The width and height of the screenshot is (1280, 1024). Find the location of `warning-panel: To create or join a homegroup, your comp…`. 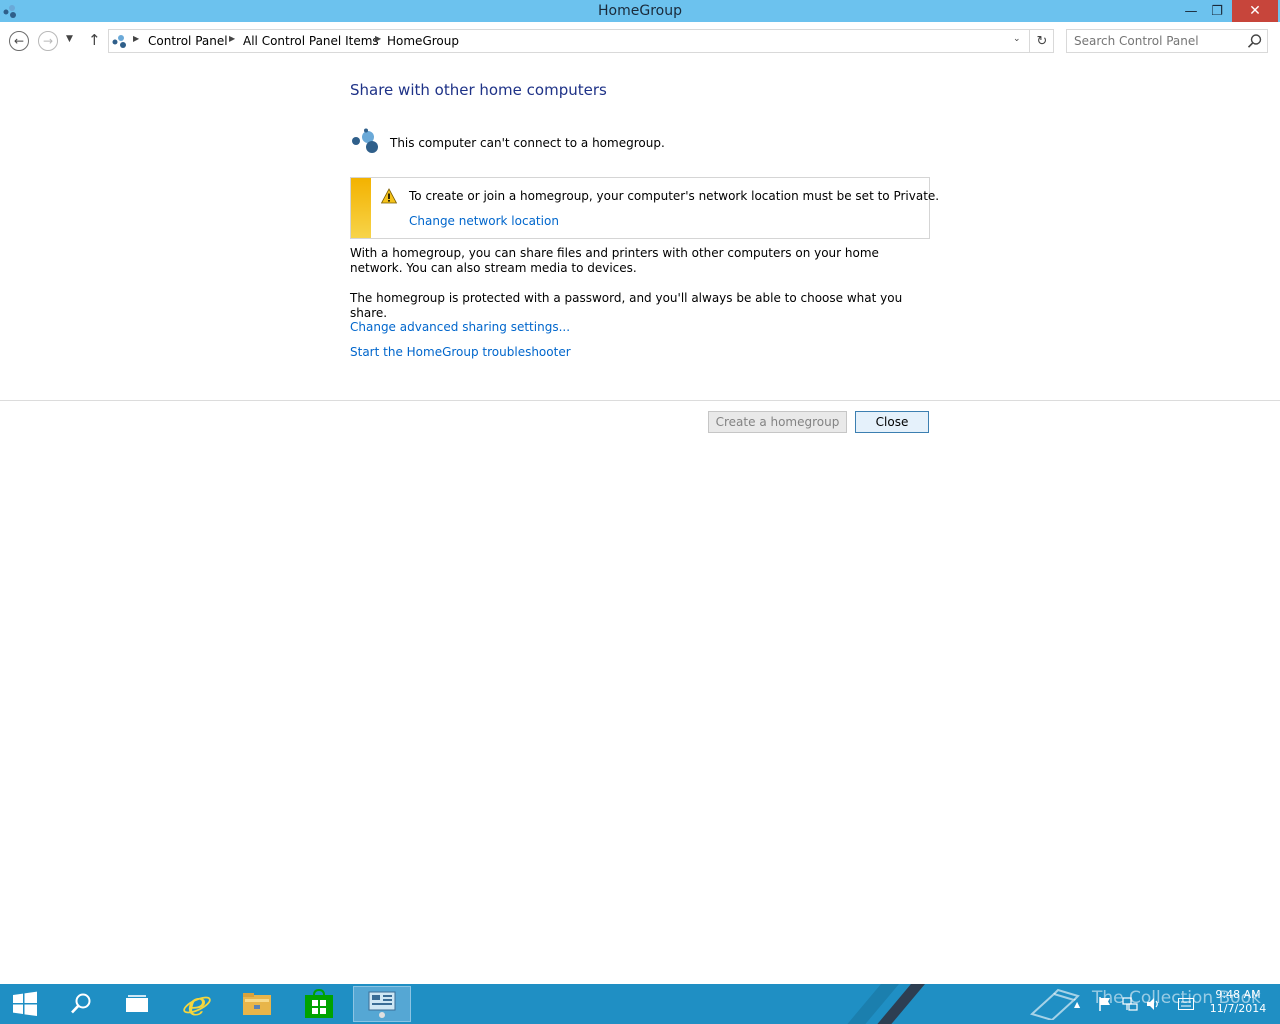

warning-panel: To create or join a homegroup, your comp… is located at coordinates (644, 208).